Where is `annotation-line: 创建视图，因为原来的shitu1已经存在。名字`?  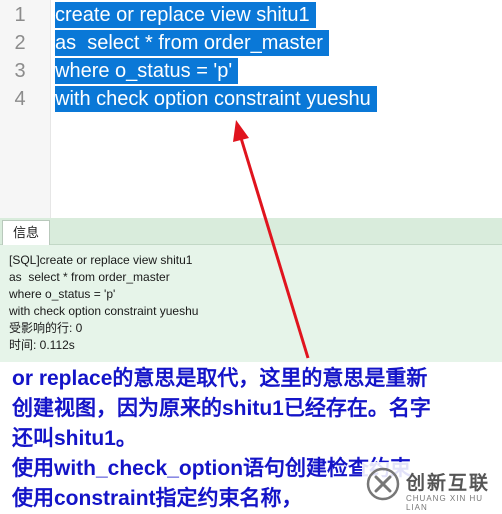
annotation-line: 创建视图，因为原来的shitu1已经存在。名字 is located at coordinates (221, 408).